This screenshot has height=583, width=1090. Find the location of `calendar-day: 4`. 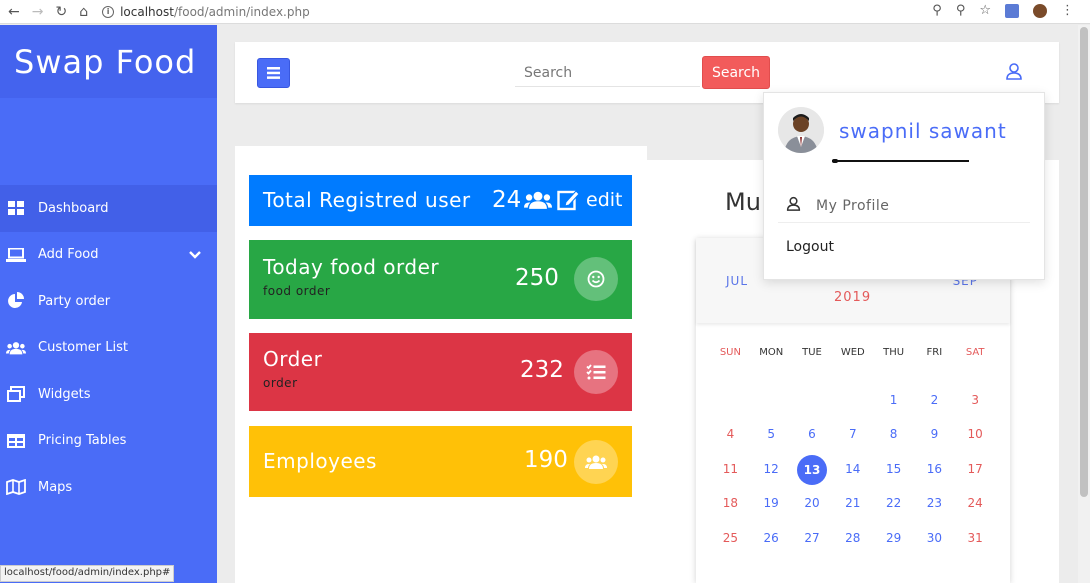

calendar-day: 4 is located at coordinates (730, 434).